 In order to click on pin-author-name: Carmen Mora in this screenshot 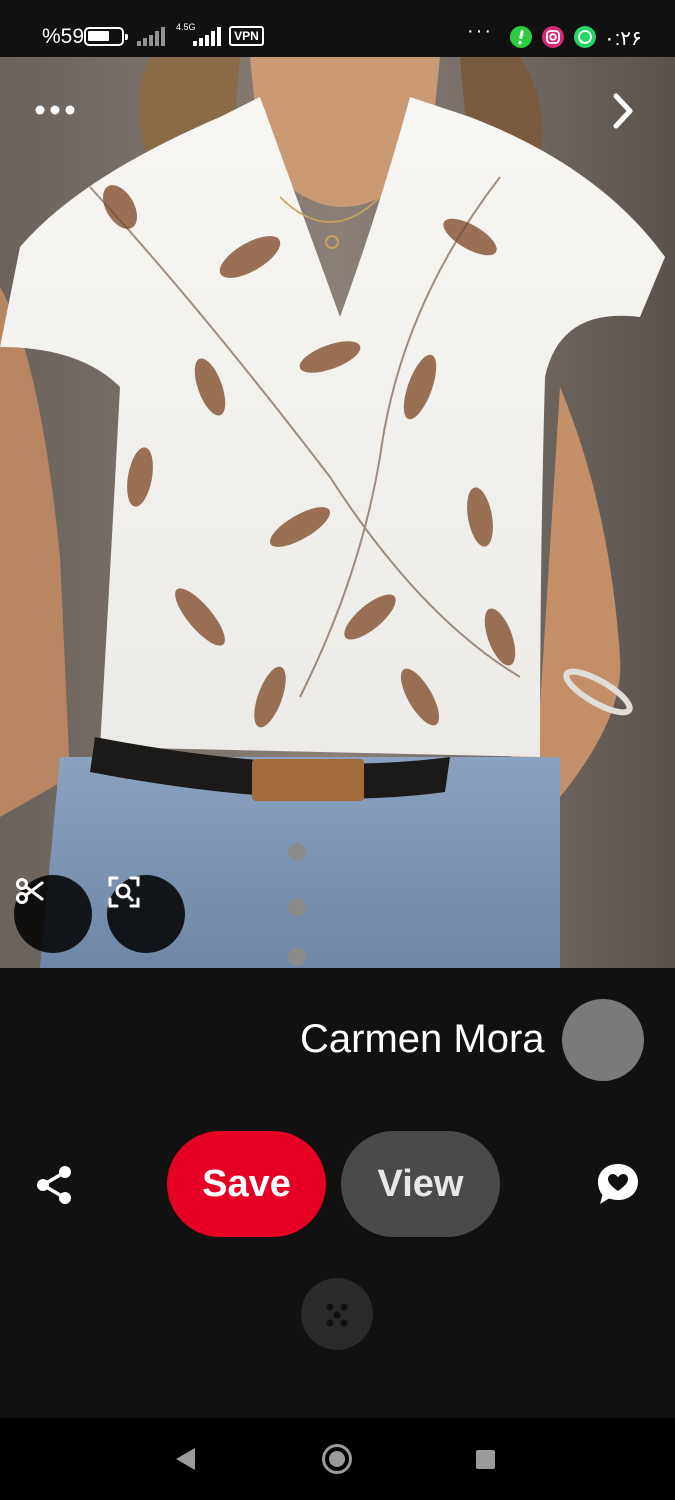, I will do `click(422, 1039)`.